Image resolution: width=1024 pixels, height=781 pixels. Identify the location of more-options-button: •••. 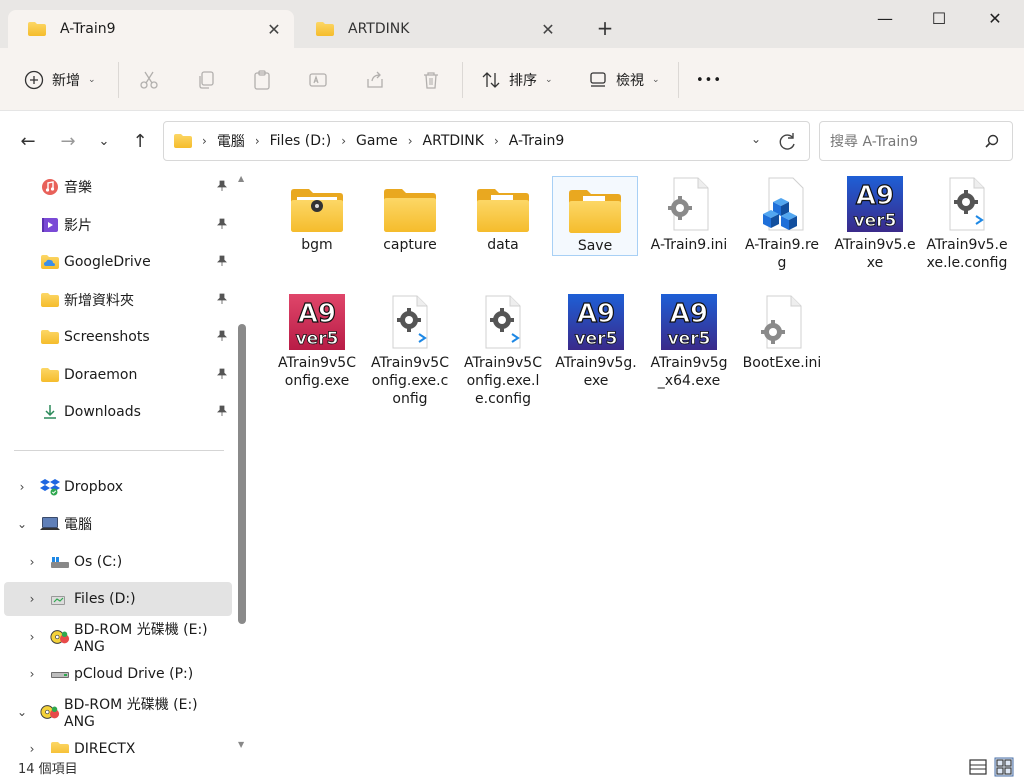
(709, 80).